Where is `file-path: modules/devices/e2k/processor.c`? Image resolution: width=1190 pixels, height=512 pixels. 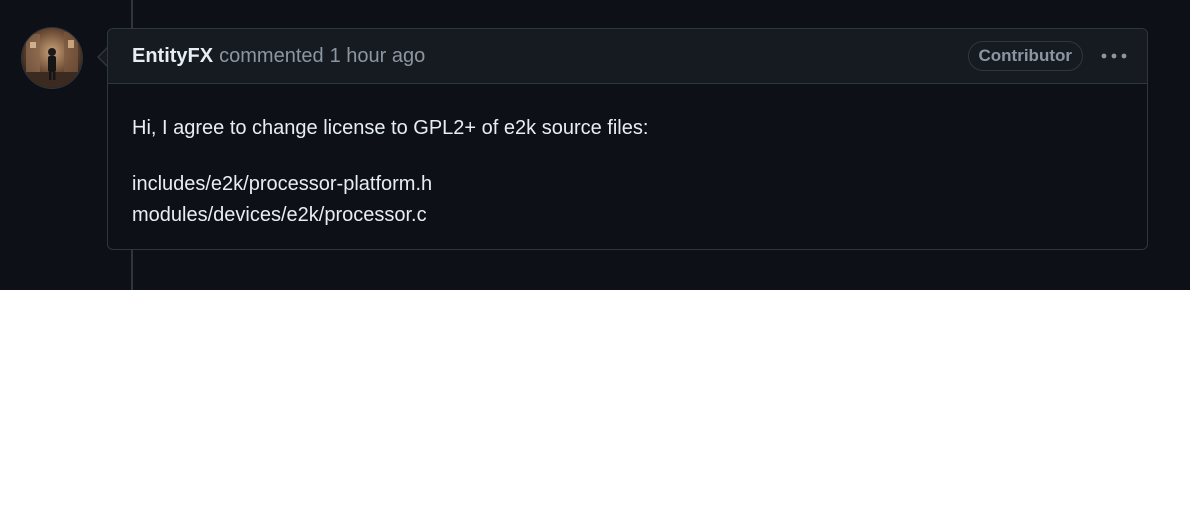
file-path: modules/devices/e2k/processor.c is located at coordinates (279, 215).